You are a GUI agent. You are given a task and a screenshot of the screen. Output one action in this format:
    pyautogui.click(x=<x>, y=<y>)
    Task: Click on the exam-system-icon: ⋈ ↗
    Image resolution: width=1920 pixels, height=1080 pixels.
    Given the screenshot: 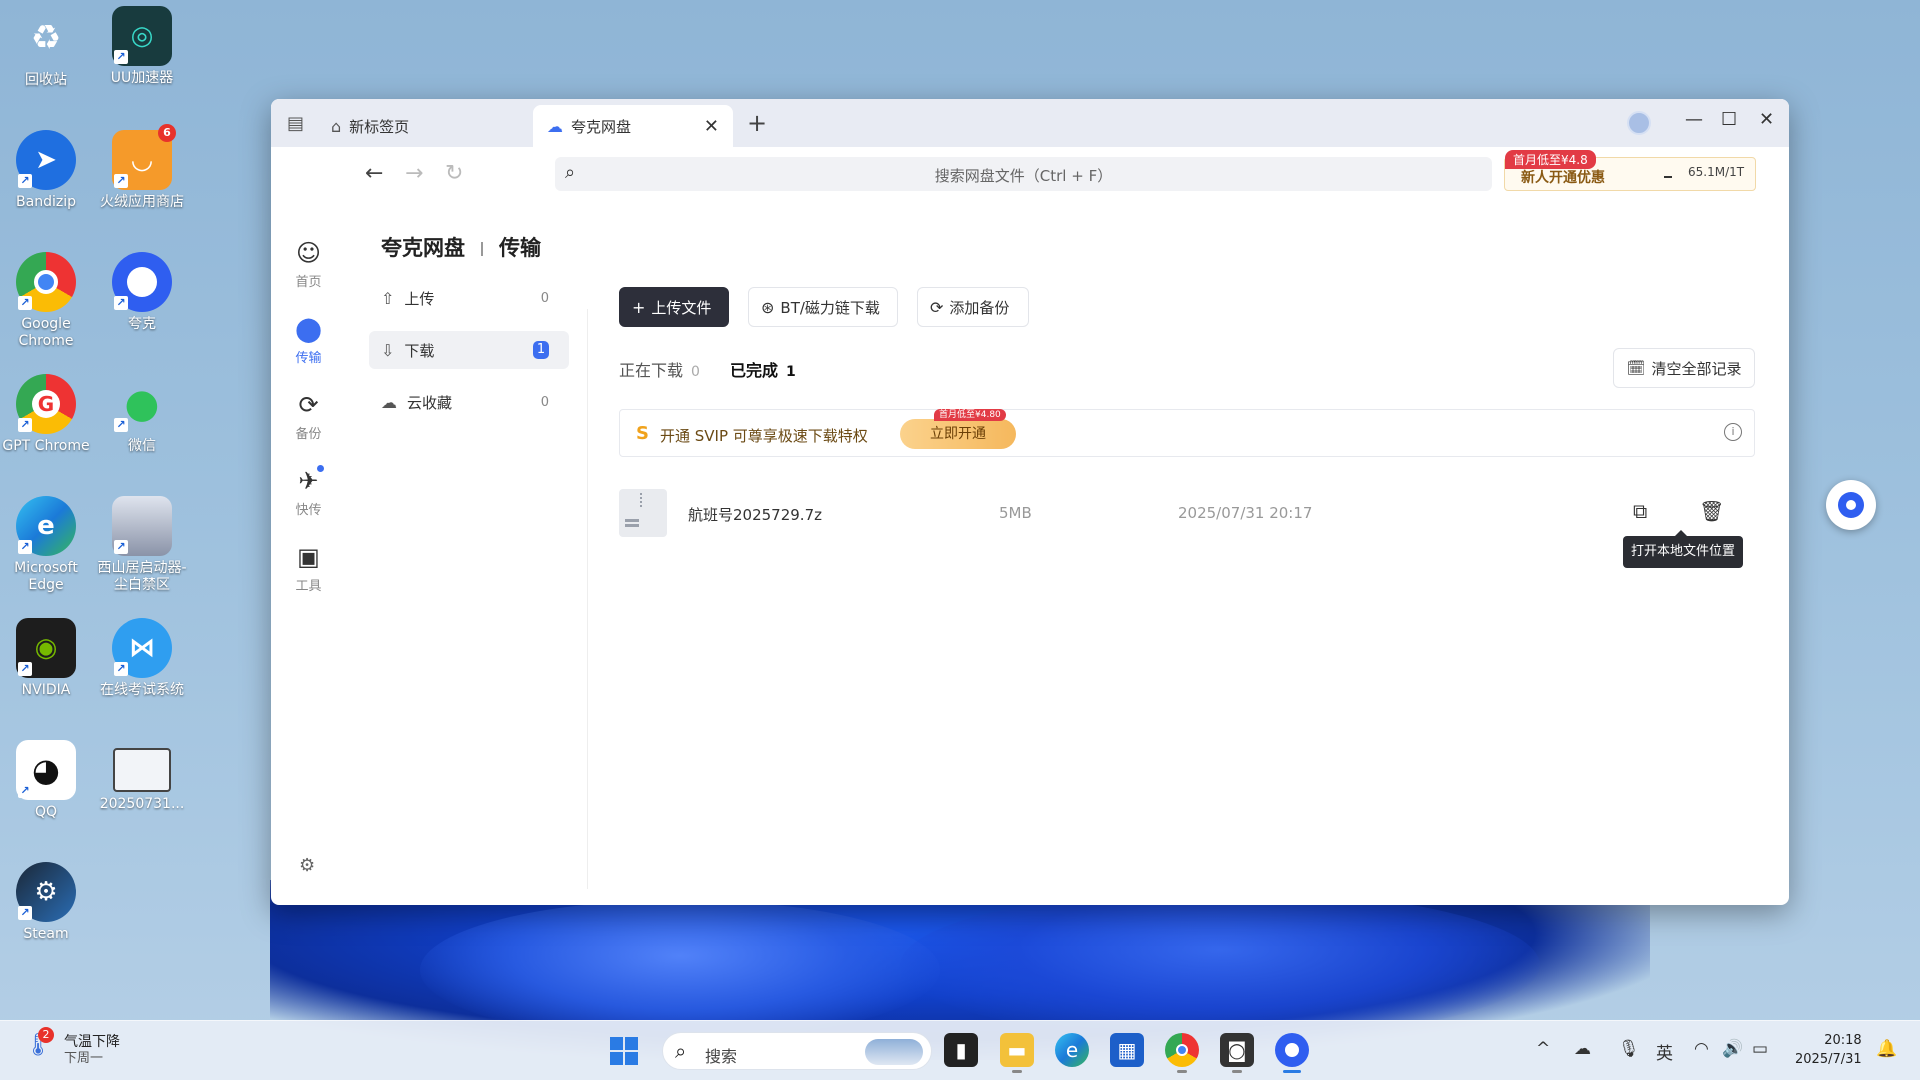 What is the action you would take?
    pyautogui.click(x=142, y=648)
    